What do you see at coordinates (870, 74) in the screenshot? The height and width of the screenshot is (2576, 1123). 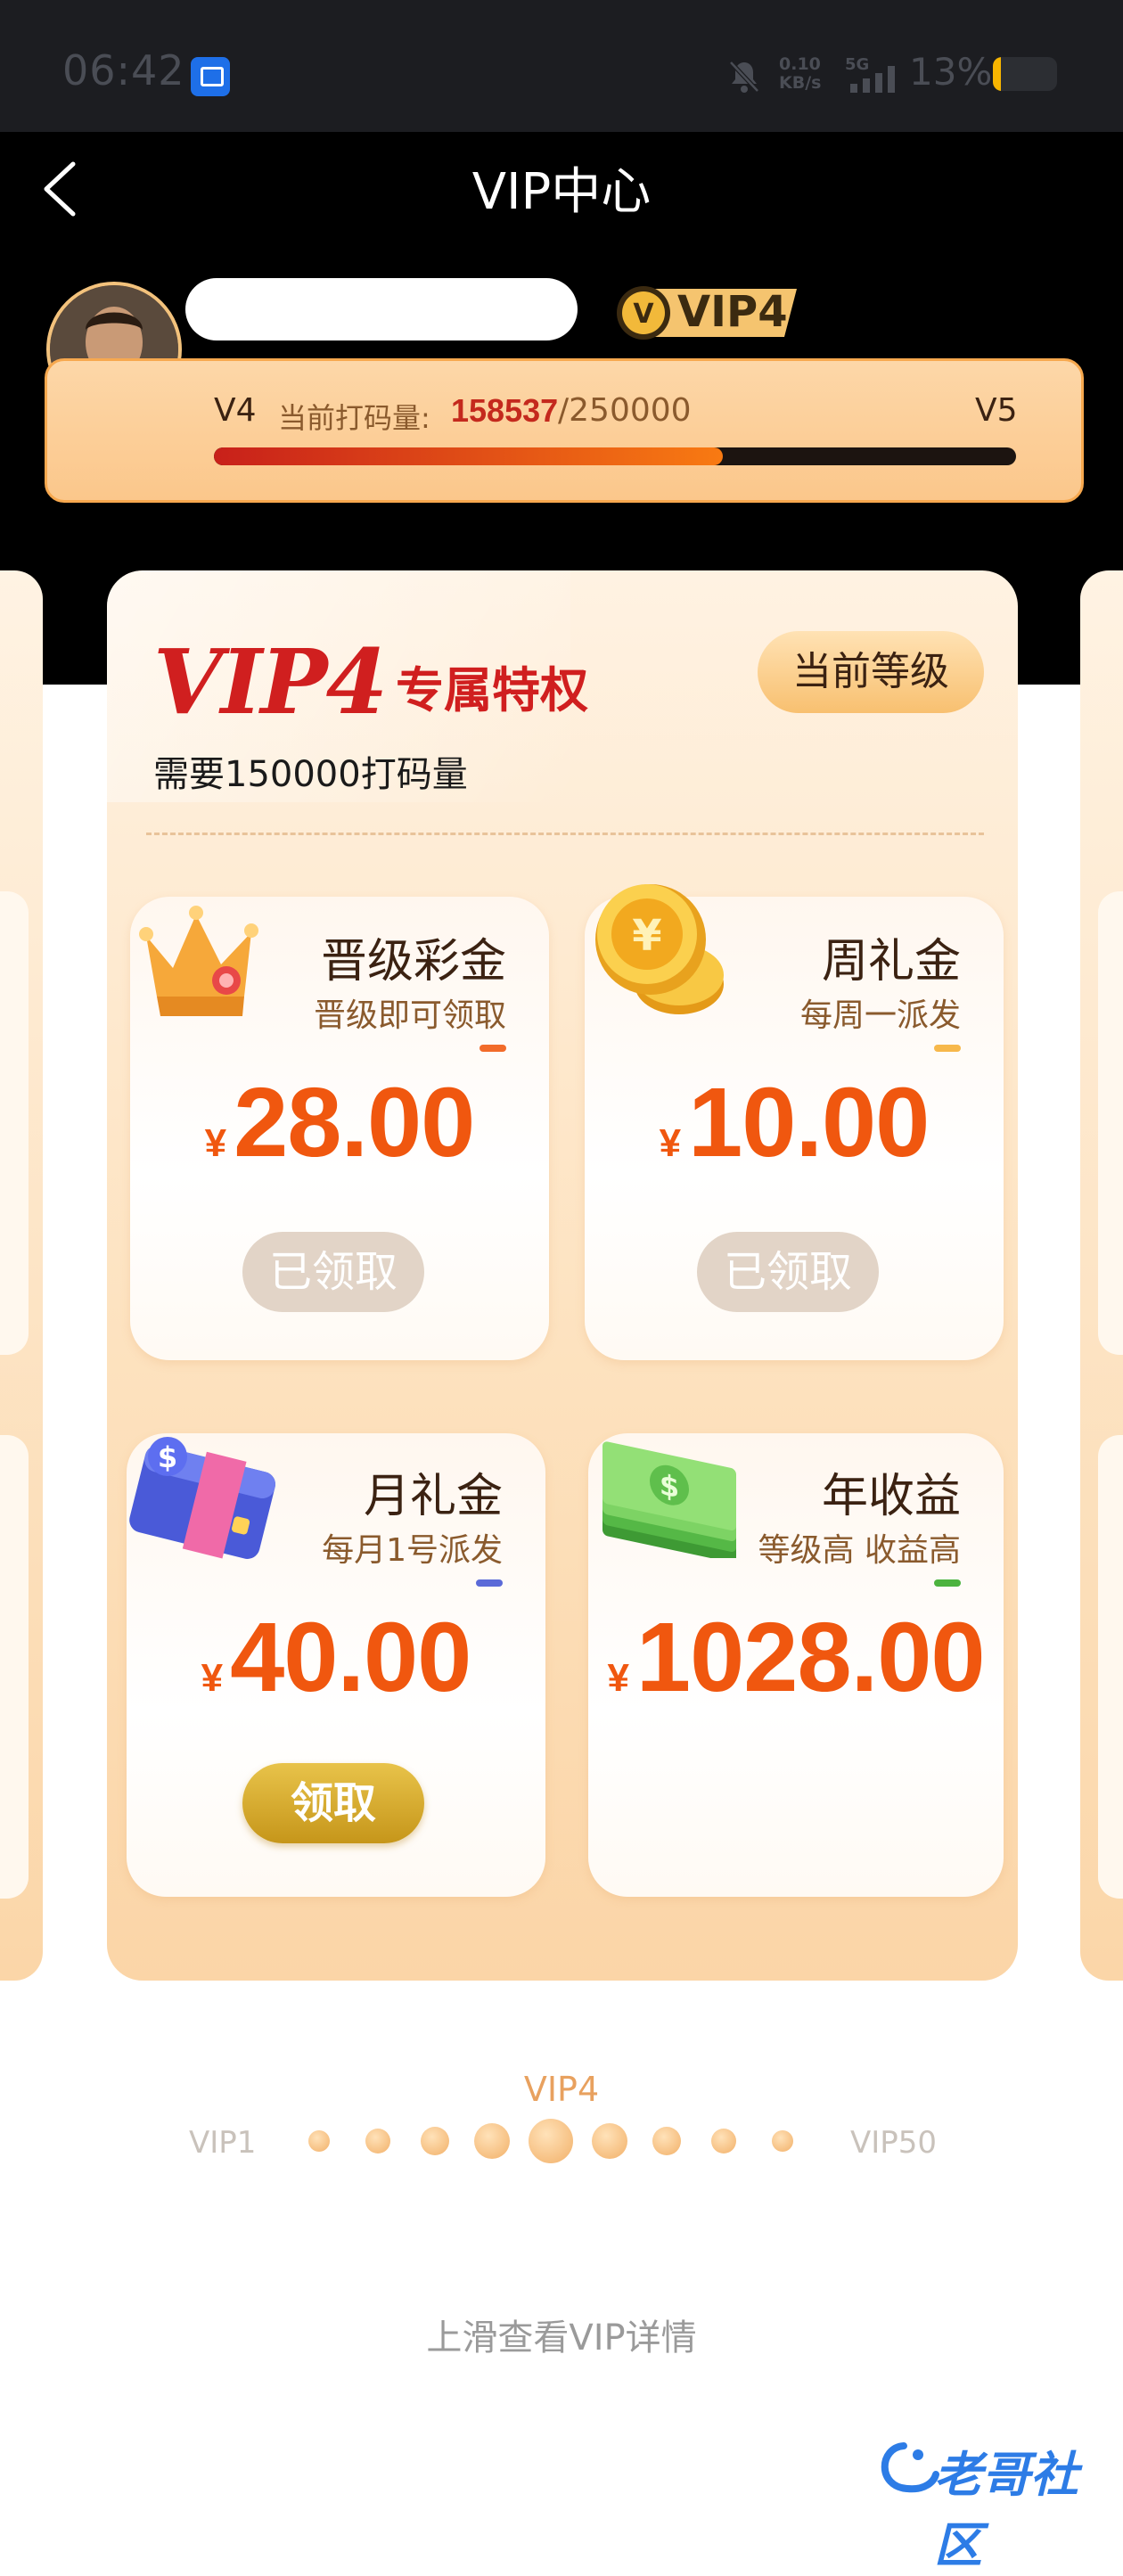 I see `signal-icon: 5G` at bounding box center [870, 74].